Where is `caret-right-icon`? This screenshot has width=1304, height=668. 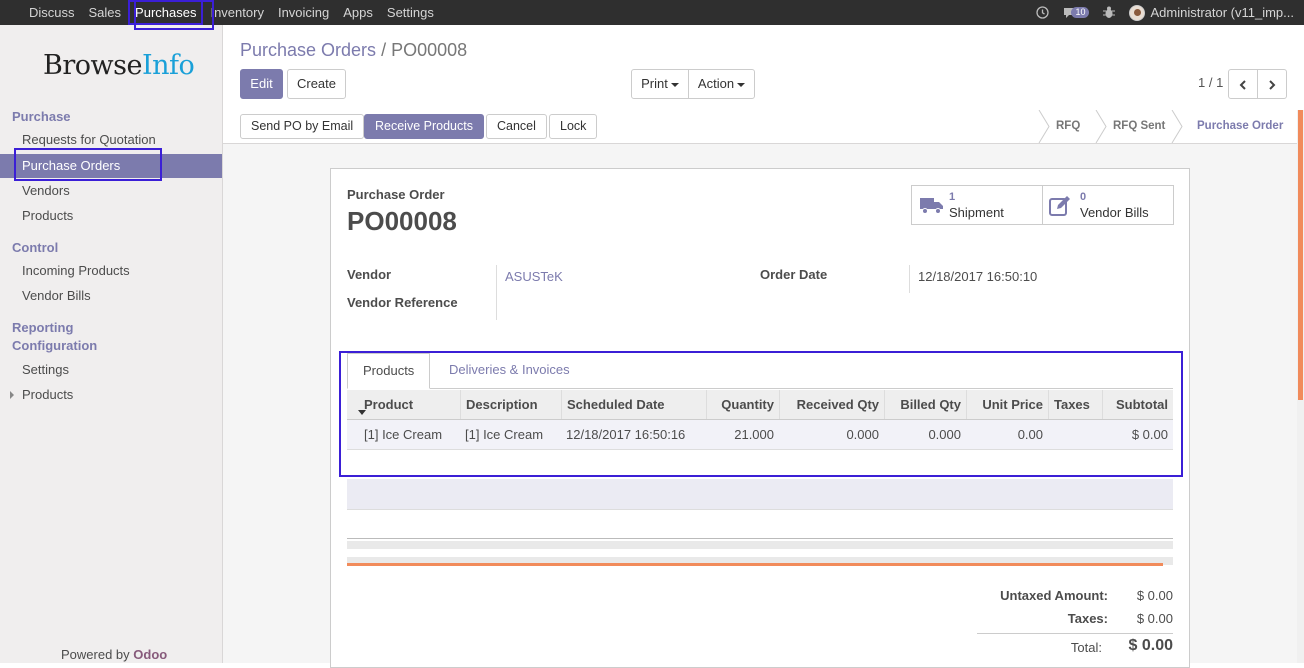
caret-right-icon is located at coordinates (12, 395).